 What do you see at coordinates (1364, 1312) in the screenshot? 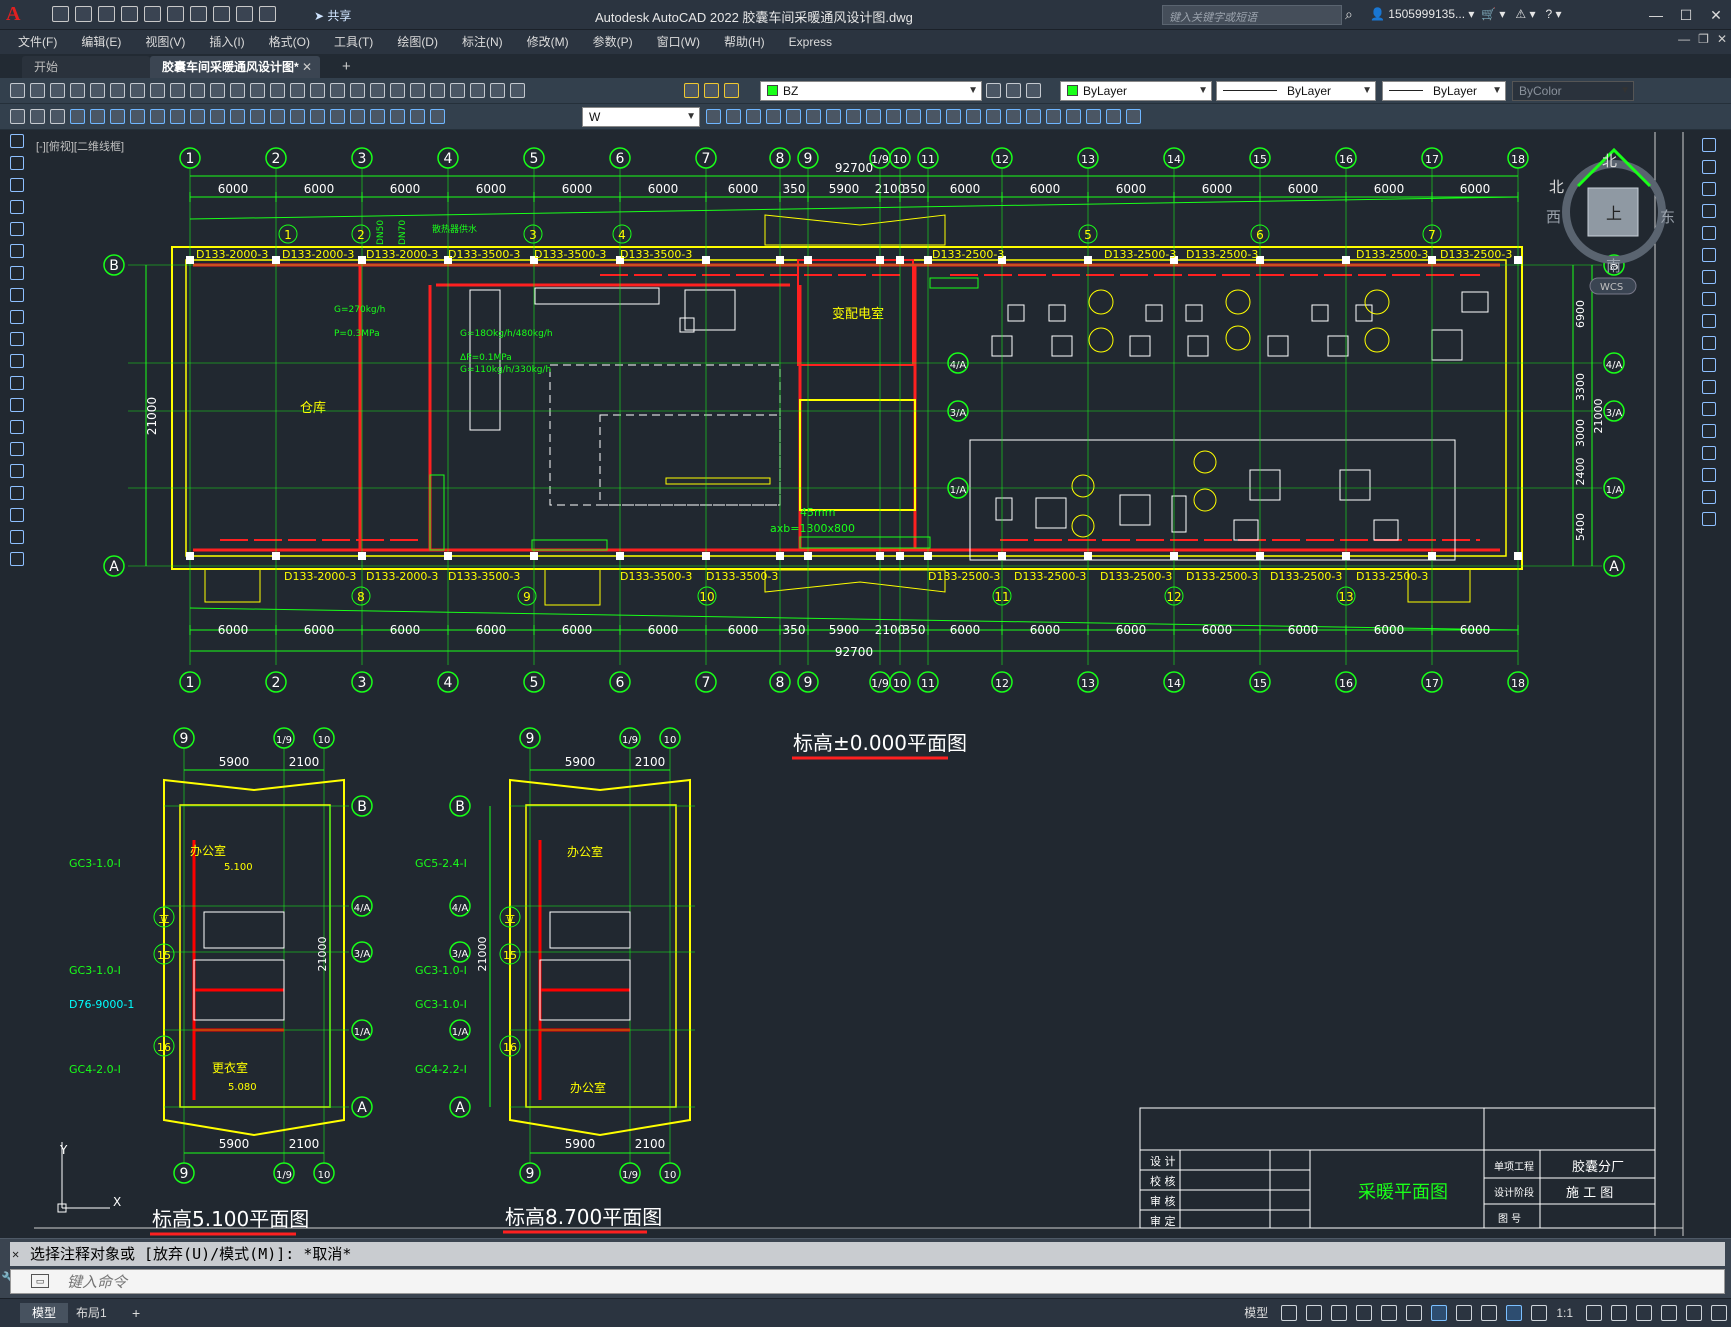
I see `polar-icon` at bounding box center [1364, 1312].